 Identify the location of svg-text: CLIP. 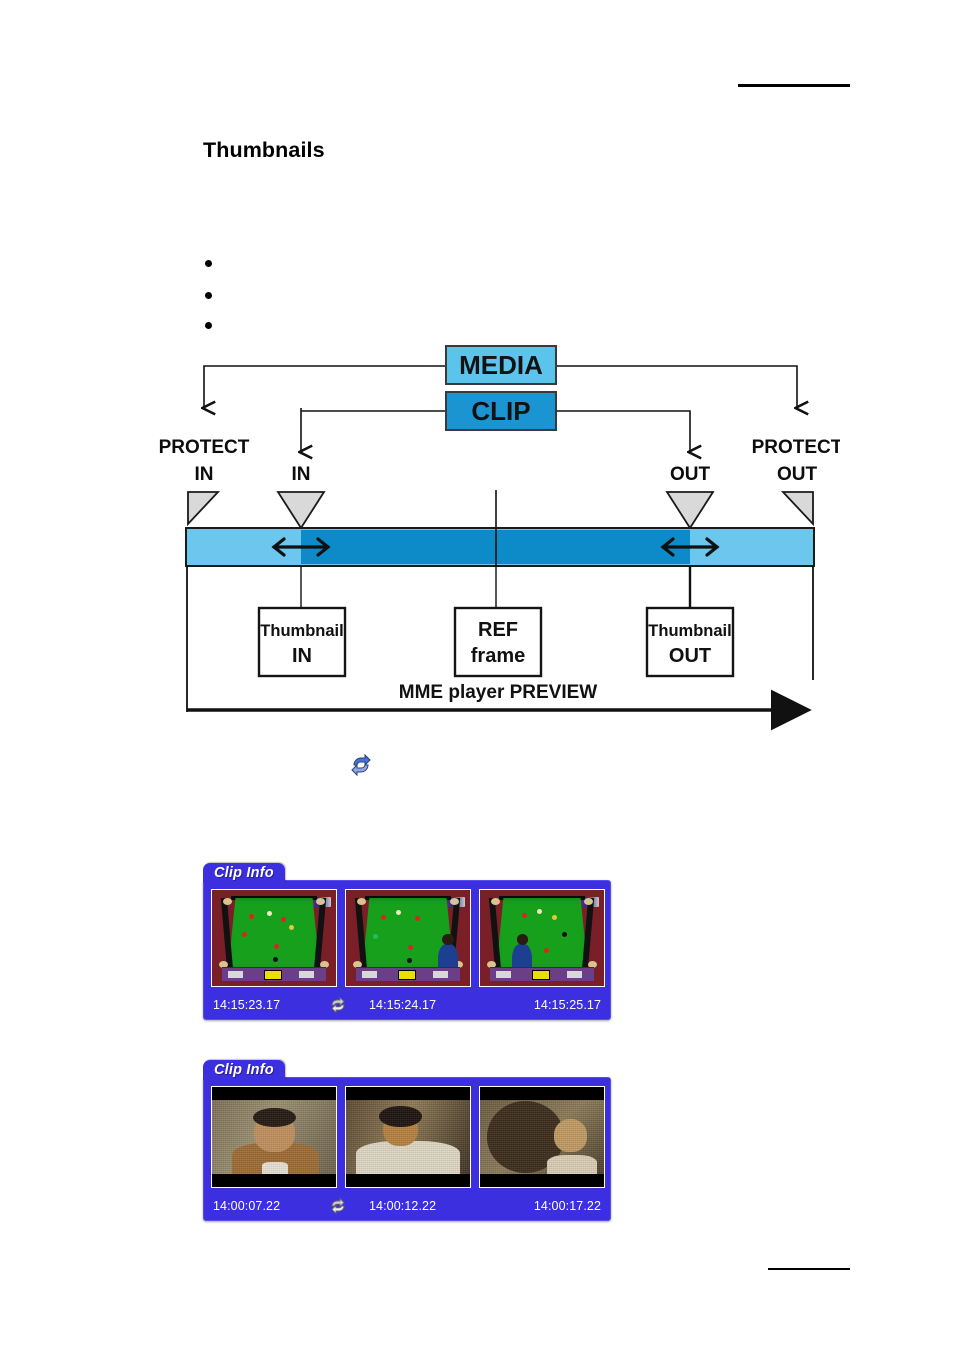
(500, 411).